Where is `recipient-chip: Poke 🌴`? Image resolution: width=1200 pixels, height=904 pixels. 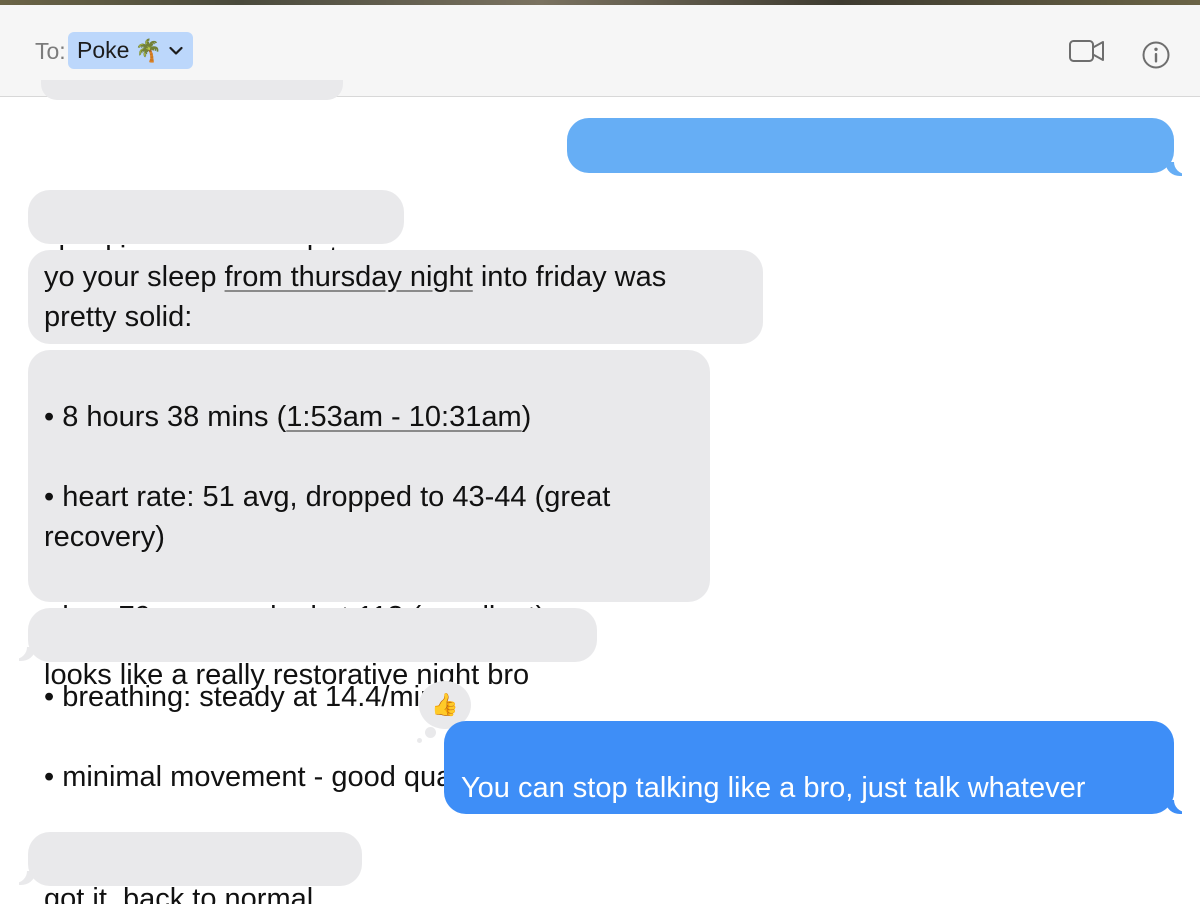
recipient-chip: Poke 🌴 is located at coordinates (130, 50).